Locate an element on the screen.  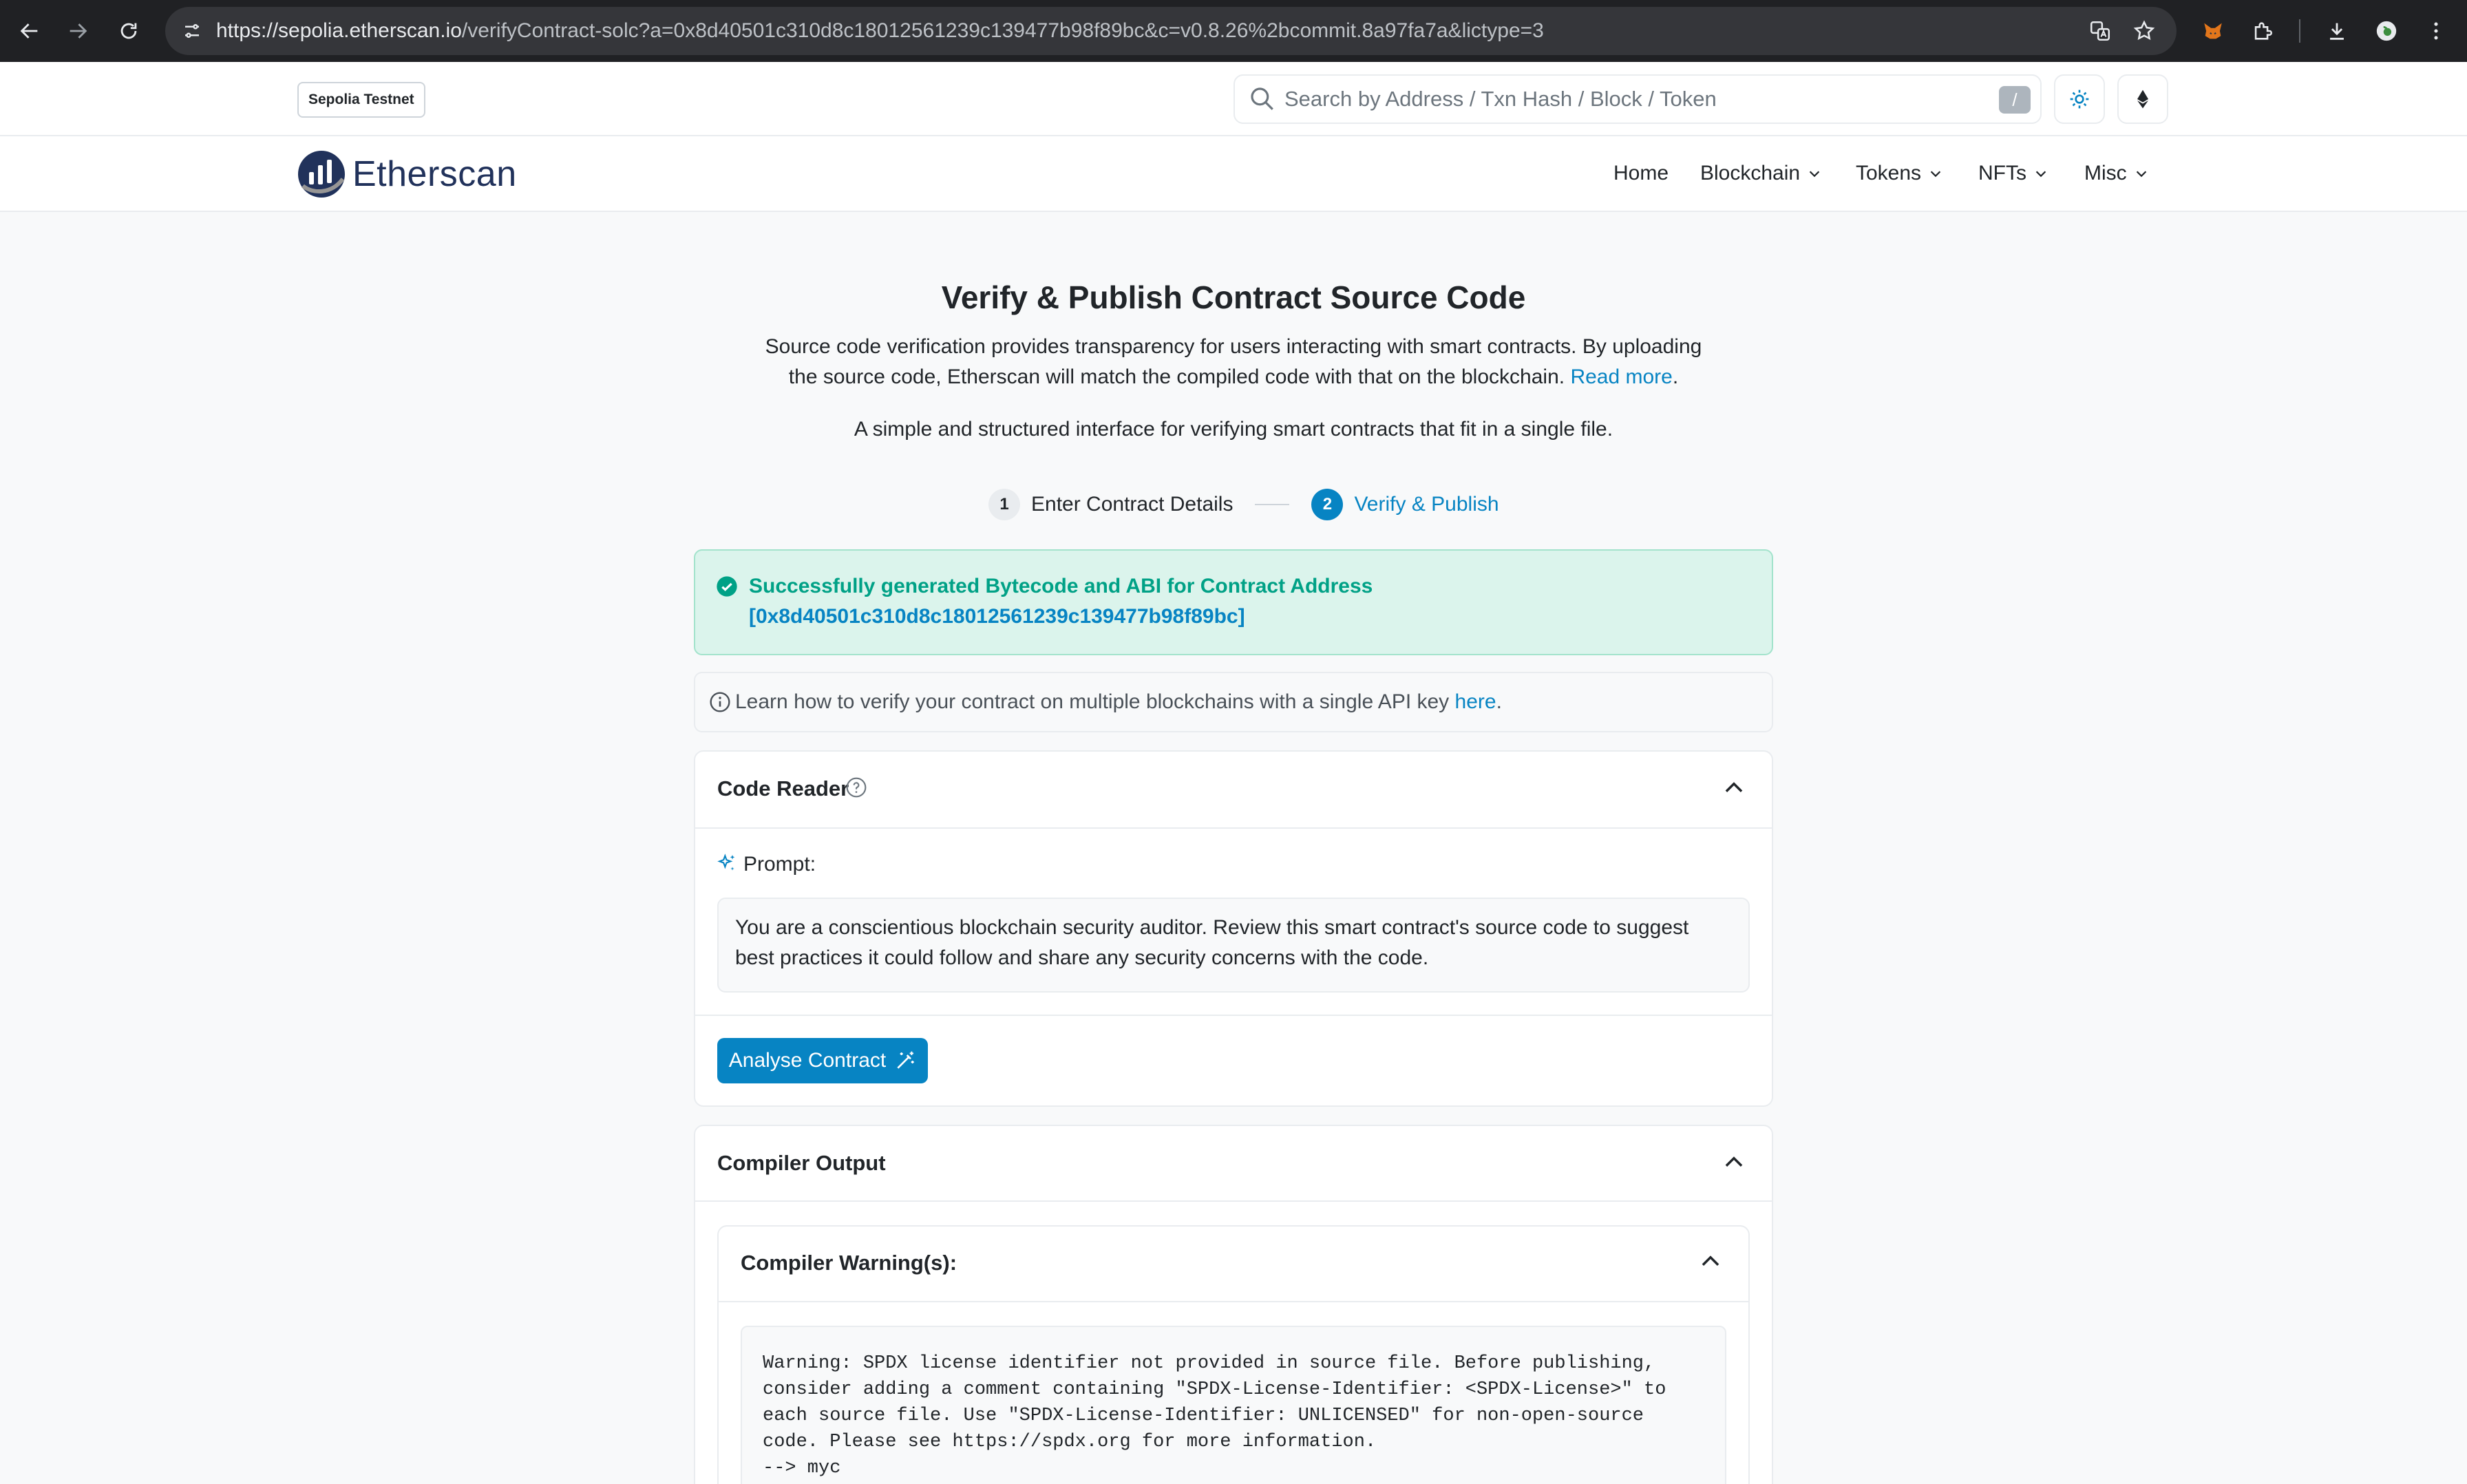
network-switch-button is located at coordinates (2142, 99).